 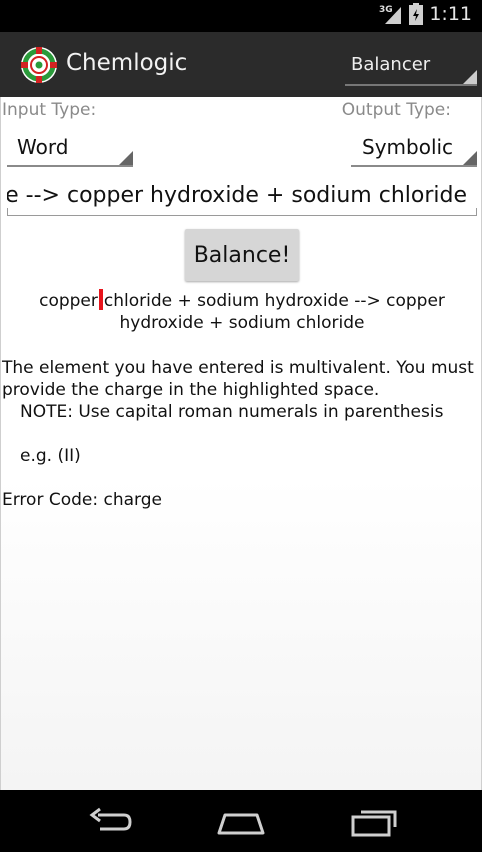 What do you see at coordinates (425, 14) in the screenshot?
I see `status-icons: 3G 1:11` at bounding box center [425, 14].